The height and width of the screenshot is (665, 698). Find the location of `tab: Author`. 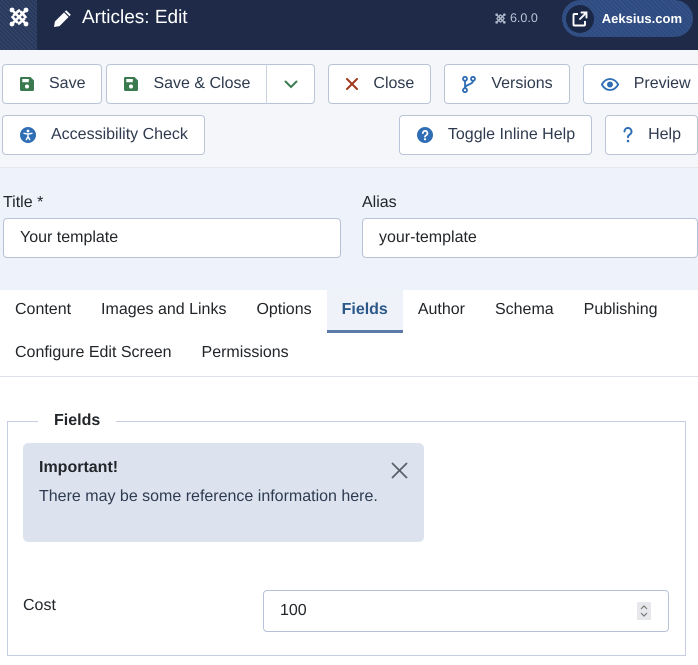

tab: Author is located at coordinates (441, 311).